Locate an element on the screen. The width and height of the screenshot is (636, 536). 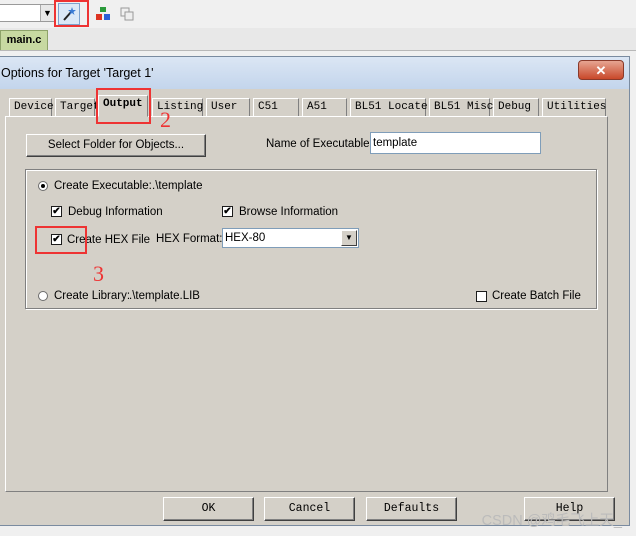
create-library-path: .\template.LIB is located at coordinates (164, 296).